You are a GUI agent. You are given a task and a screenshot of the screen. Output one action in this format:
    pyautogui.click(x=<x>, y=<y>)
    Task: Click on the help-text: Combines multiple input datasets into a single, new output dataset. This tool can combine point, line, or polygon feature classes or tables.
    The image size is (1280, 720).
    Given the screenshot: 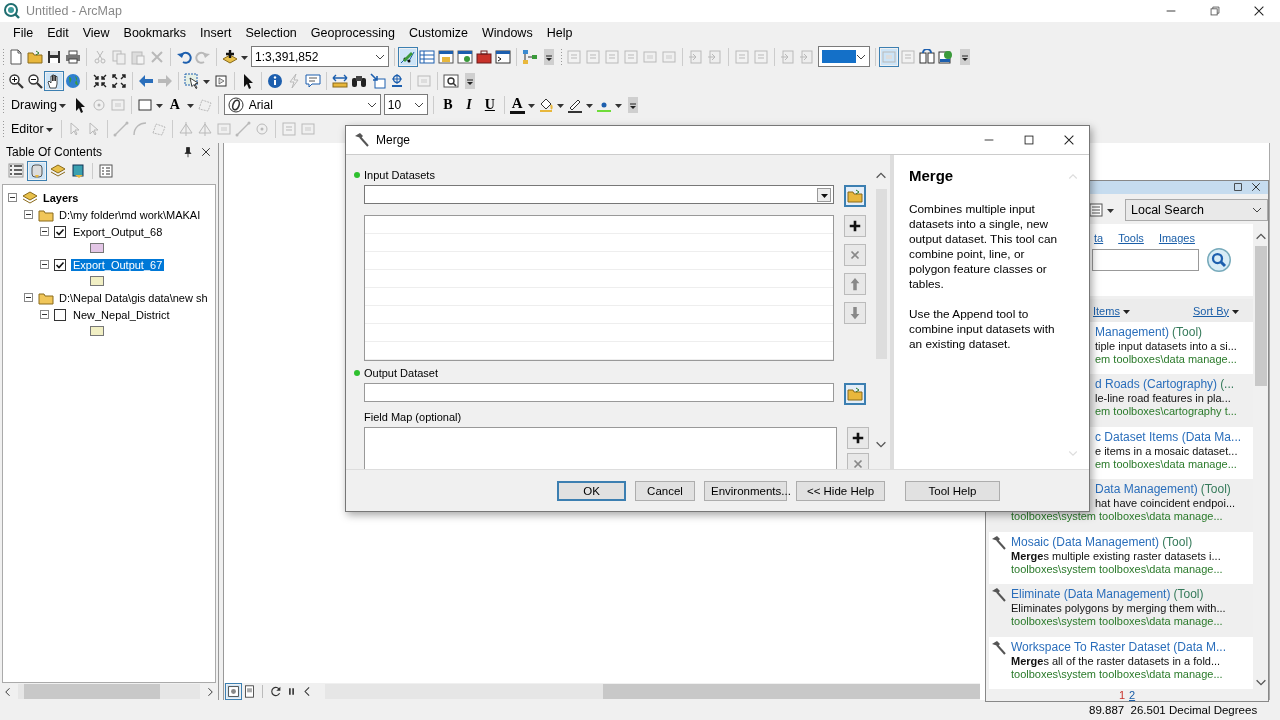 What is the action you would take?
    pyautogui.click(x=983, y=247)
    